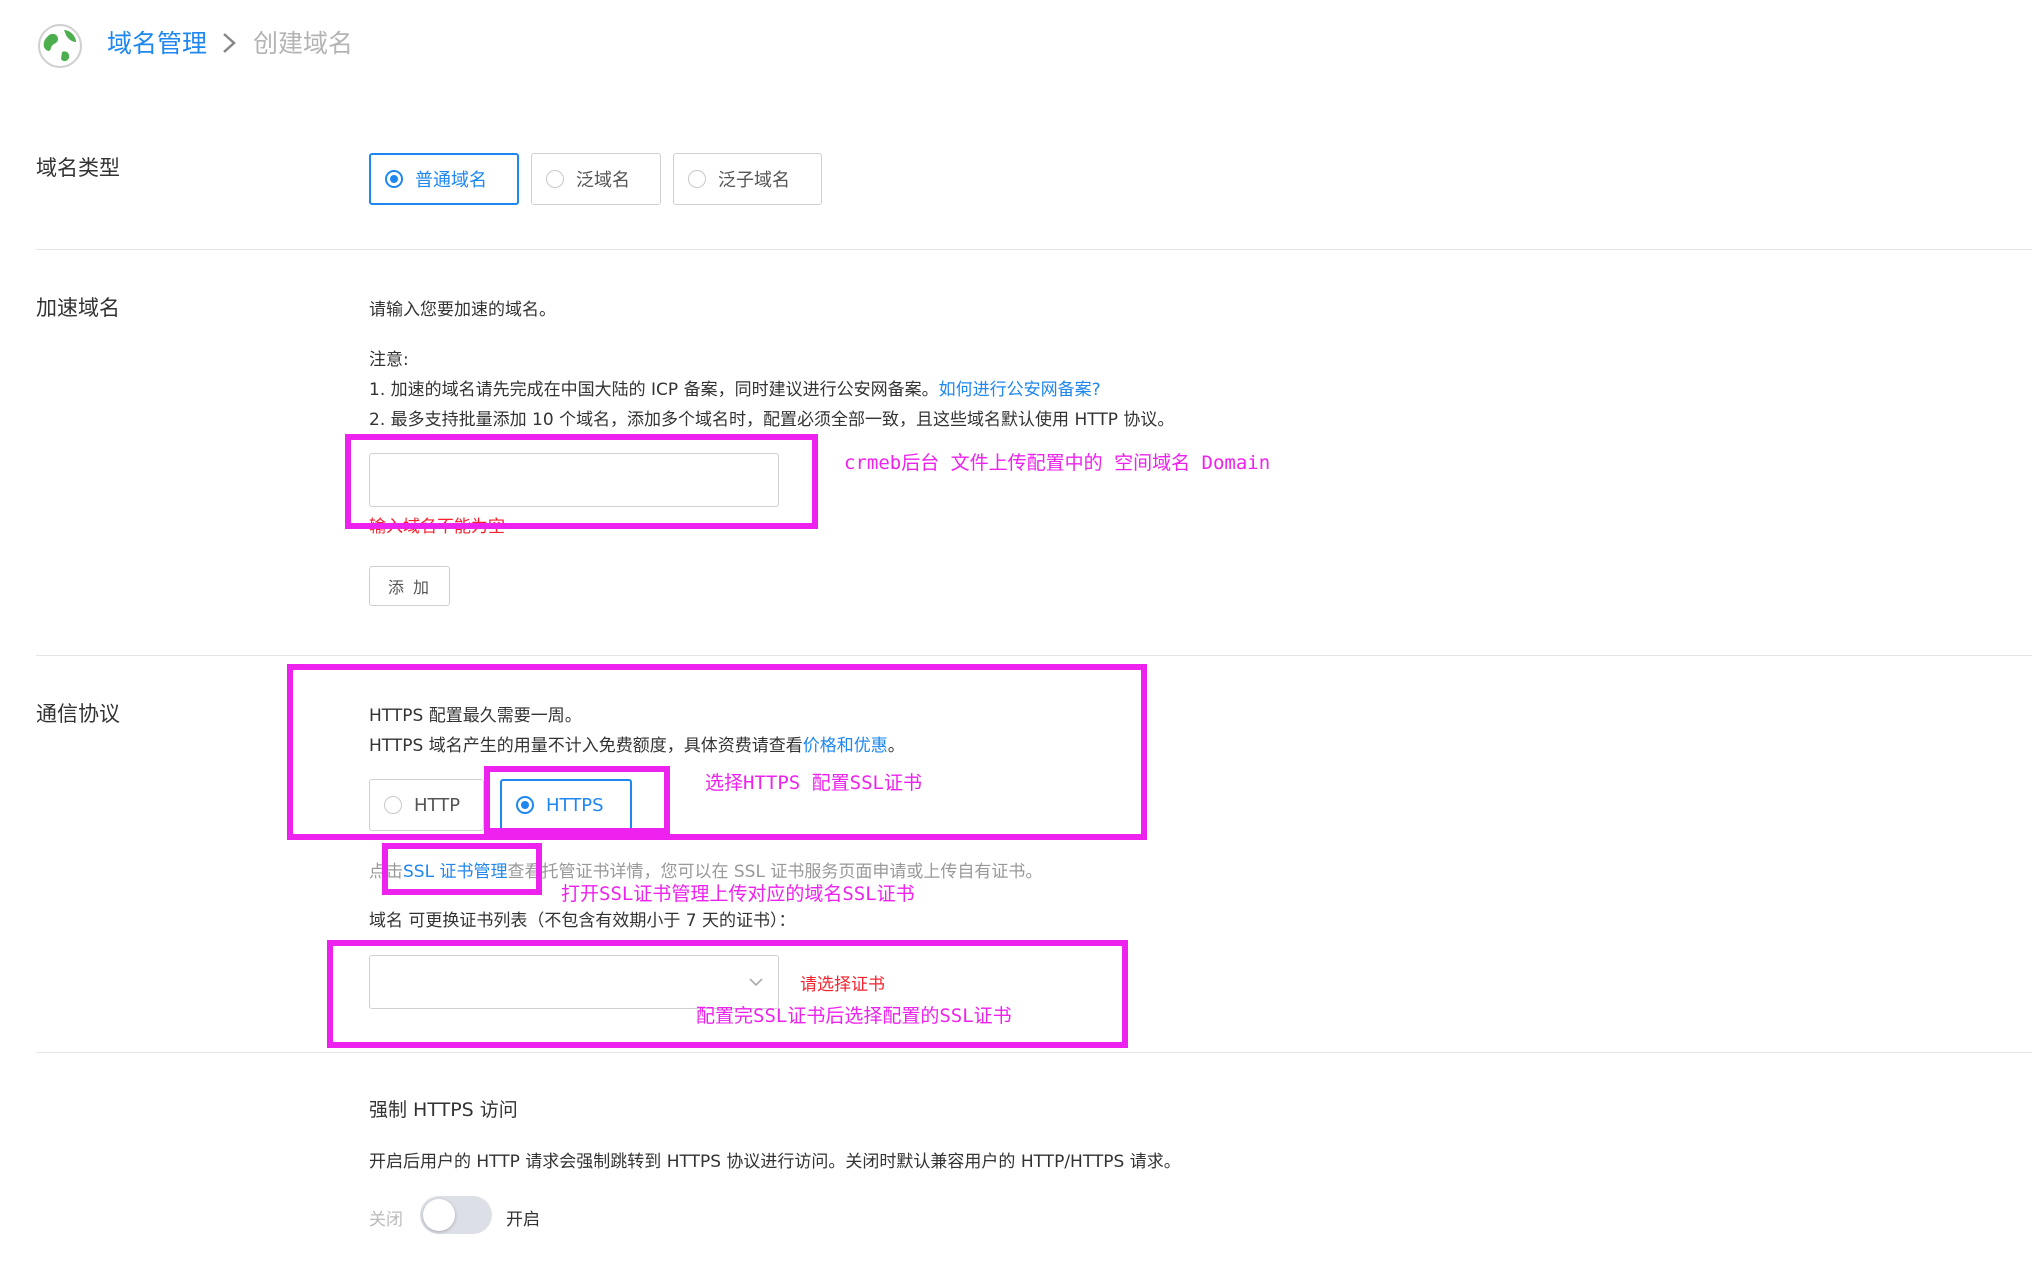  Describe the element at coordinates (451, 180) in the screenshot. I see `radio-label: 普通域名` at that location.